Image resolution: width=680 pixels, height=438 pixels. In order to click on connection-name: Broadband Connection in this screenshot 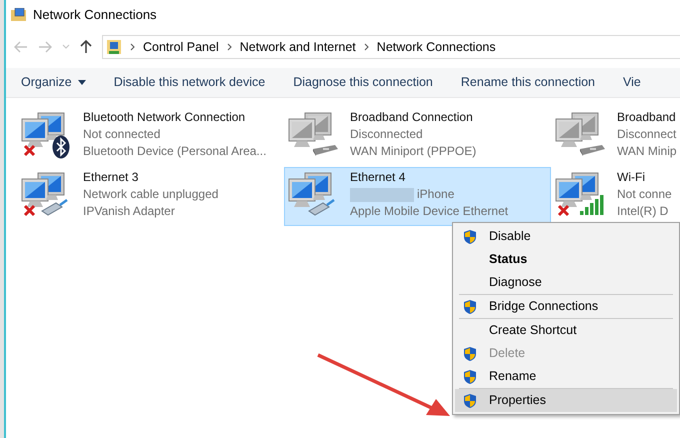, I will do `click(412, 117)`.